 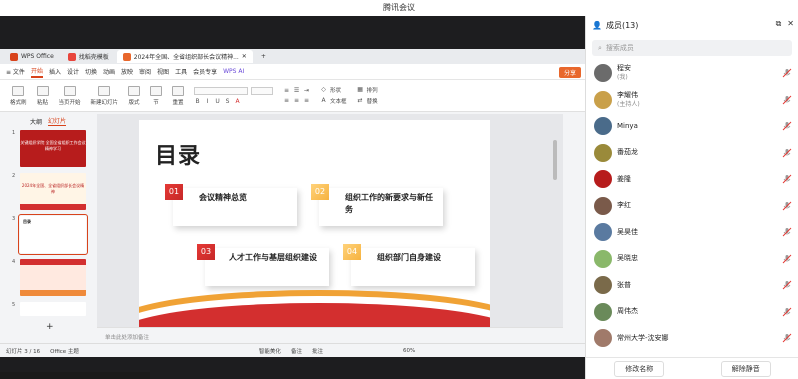 I want to click on member-role: (我), so click(x=622, y=78).